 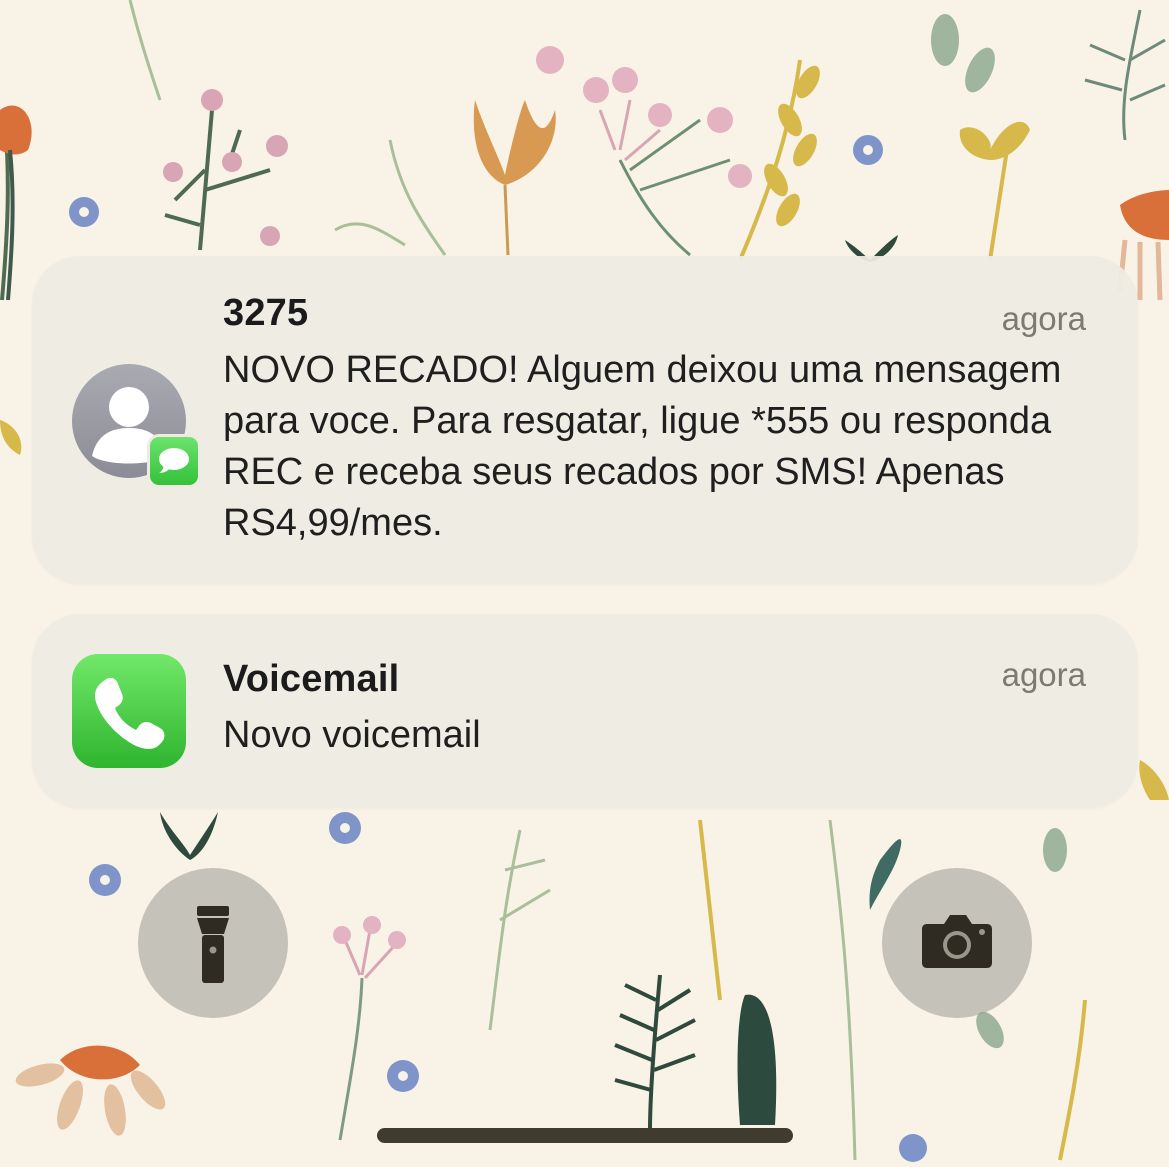 What do you see at coordinates (174, 461) in the screenshot?
I see `messages-badge-icon` at bounding box center [174, 461].